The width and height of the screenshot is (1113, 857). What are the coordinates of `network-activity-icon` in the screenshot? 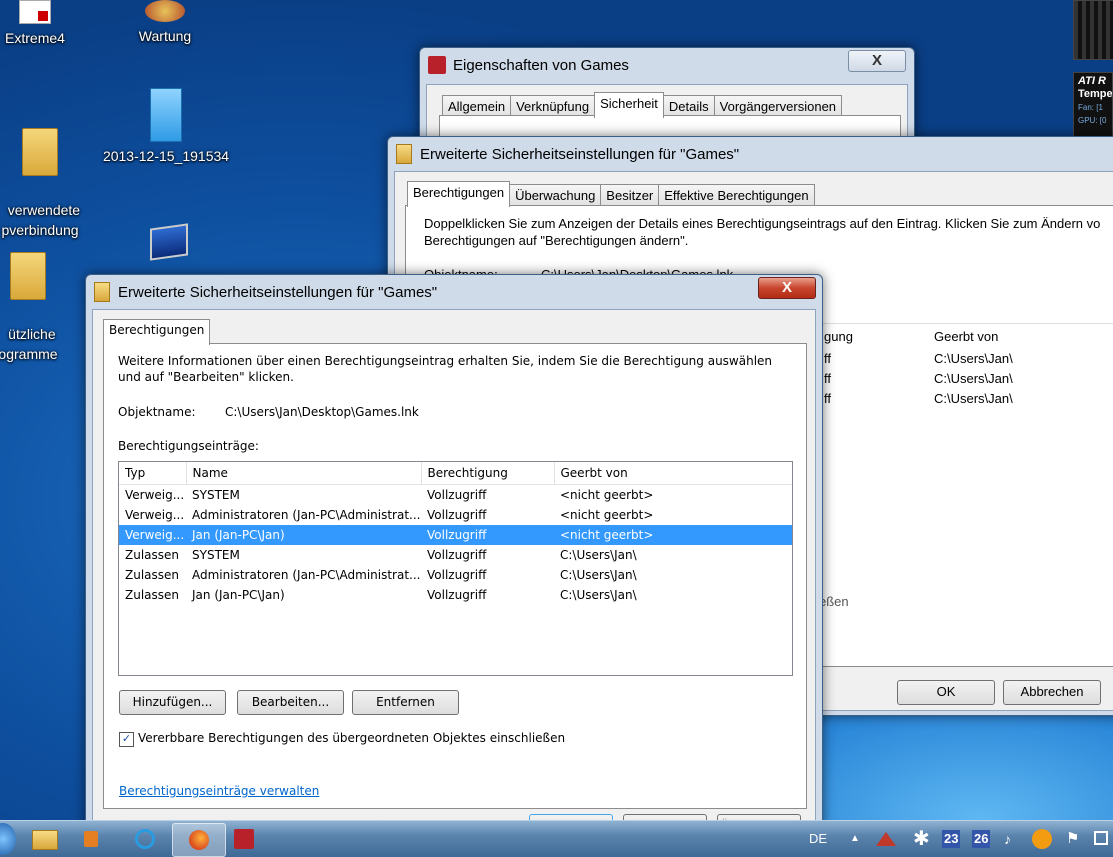 It's located at (886, 839).